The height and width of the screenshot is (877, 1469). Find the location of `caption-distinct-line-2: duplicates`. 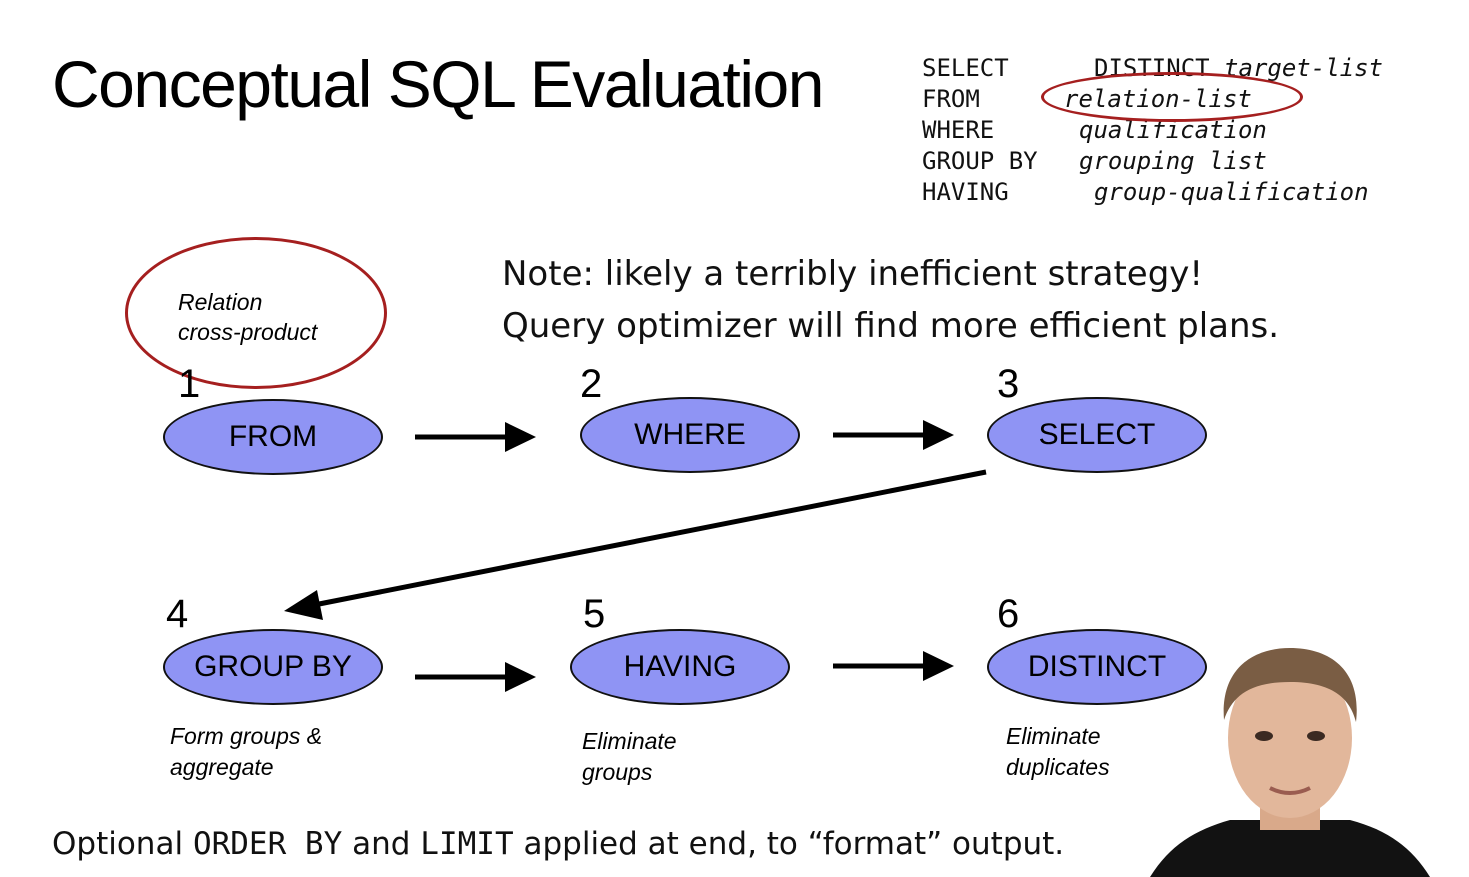

caption-distinct-line-2: duplicates is located at coordinates (1058, 767).